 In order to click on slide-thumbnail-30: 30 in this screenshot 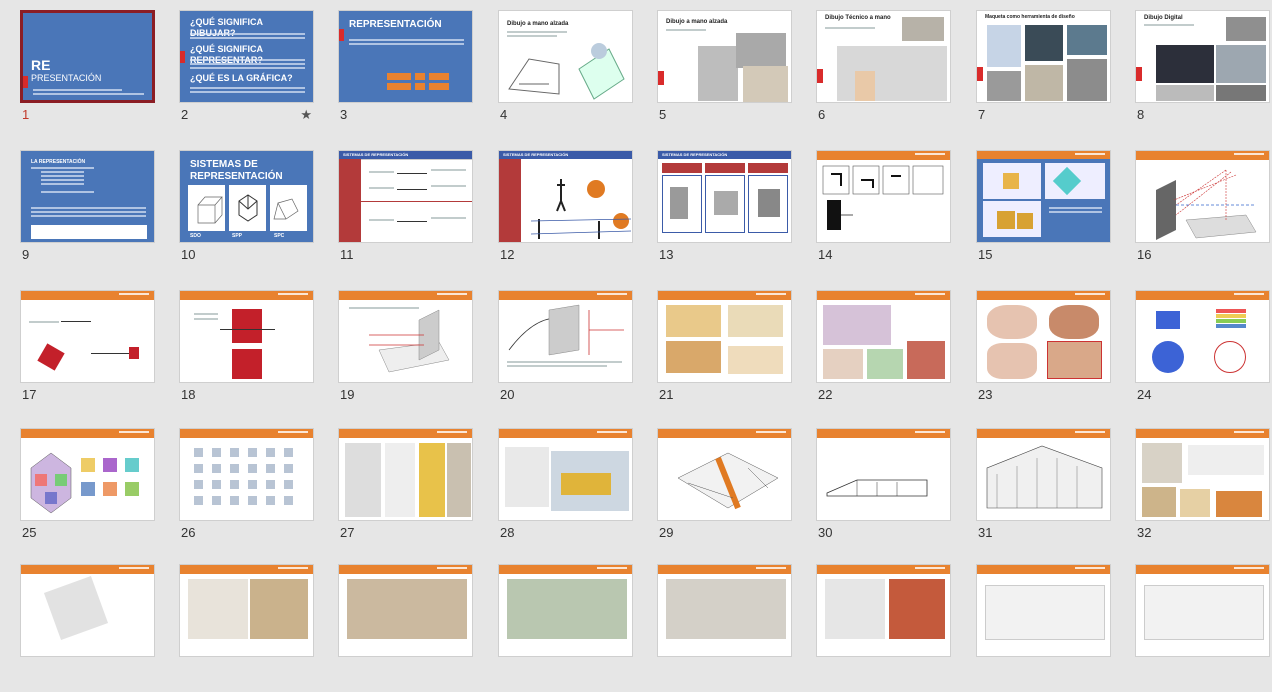, I will do `click(883, 492)`.